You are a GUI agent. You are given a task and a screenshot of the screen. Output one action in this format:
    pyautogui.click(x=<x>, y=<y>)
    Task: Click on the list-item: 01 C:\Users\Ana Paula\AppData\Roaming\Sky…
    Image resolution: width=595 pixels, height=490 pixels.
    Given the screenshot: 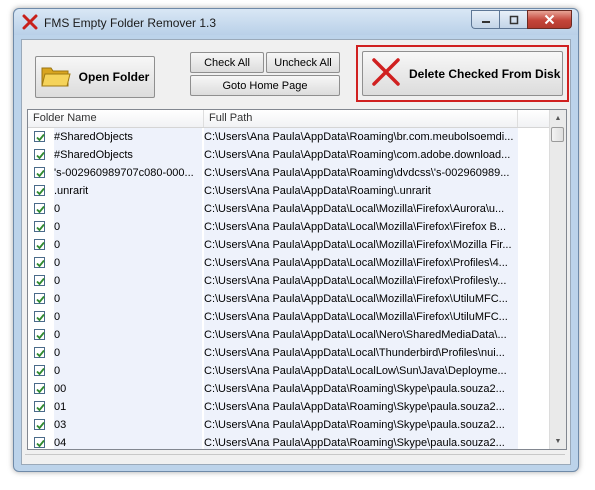 What is the action you would take?
    pyautogui.click(x=289, y=407)
    